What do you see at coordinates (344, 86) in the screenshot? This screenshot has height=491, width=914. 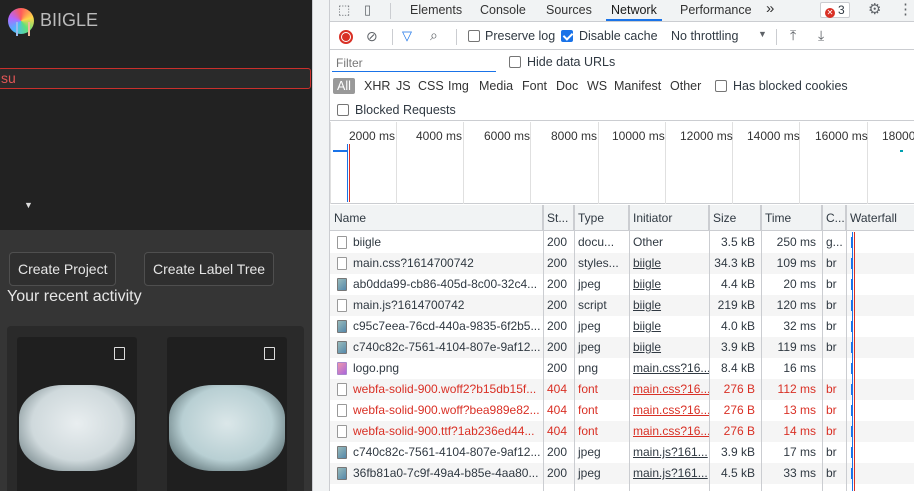 I see `type-filter-all: All` at bounding box center [344, 86].